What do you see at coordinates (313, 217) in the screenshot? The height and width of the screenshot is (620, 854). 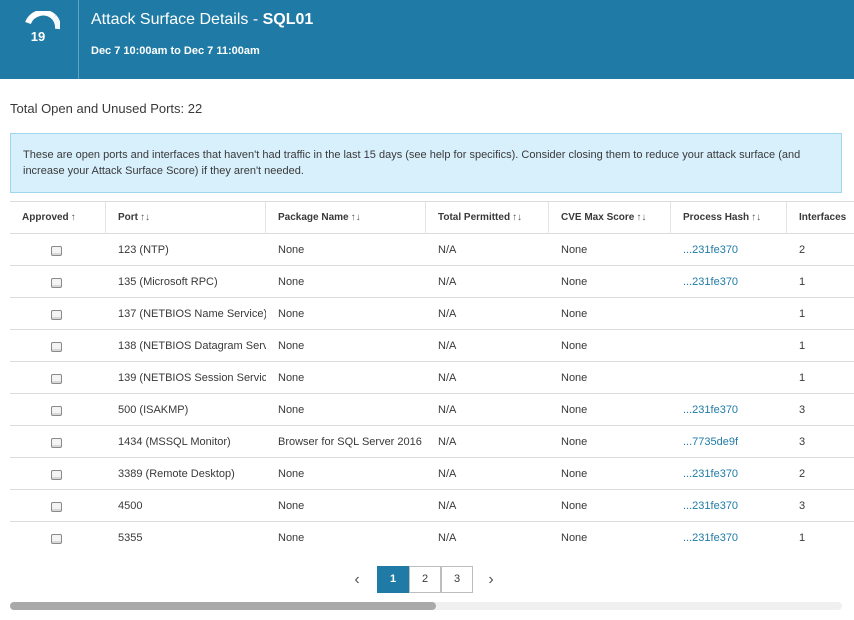 I see `column-header-label: Package Name` at bounding box center [313, 217].